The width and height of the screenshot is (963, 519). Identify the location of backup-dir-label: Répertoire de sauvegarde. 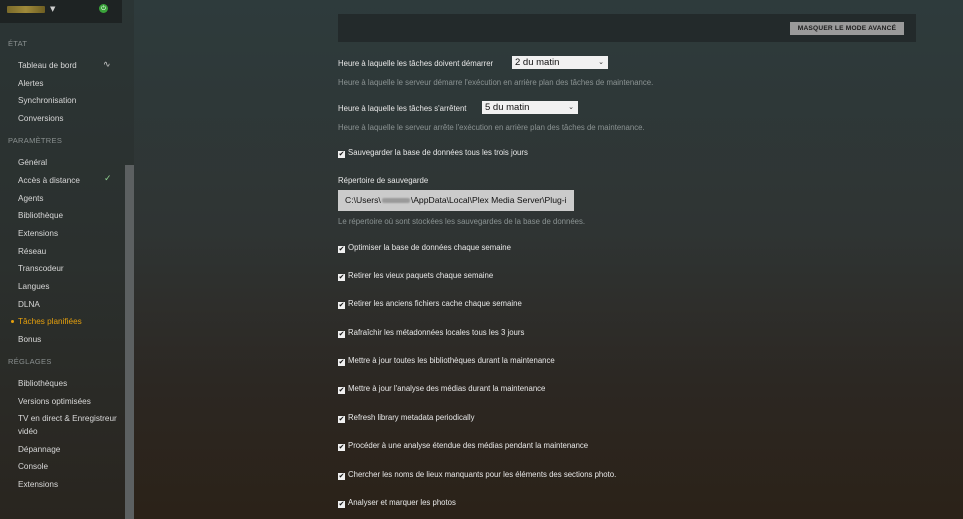
(383, 180).